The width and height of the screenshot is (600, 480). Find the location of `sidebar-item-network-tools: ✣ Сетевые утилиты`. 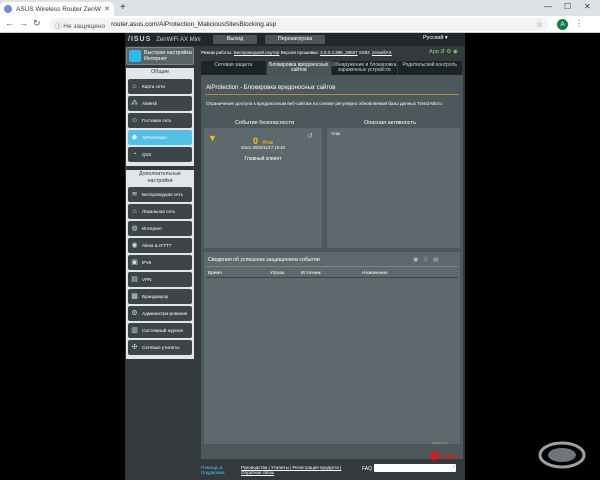

sidebar-item-network-tools: ✣ Сетевые утилиты is located at coordinates (160, 347).